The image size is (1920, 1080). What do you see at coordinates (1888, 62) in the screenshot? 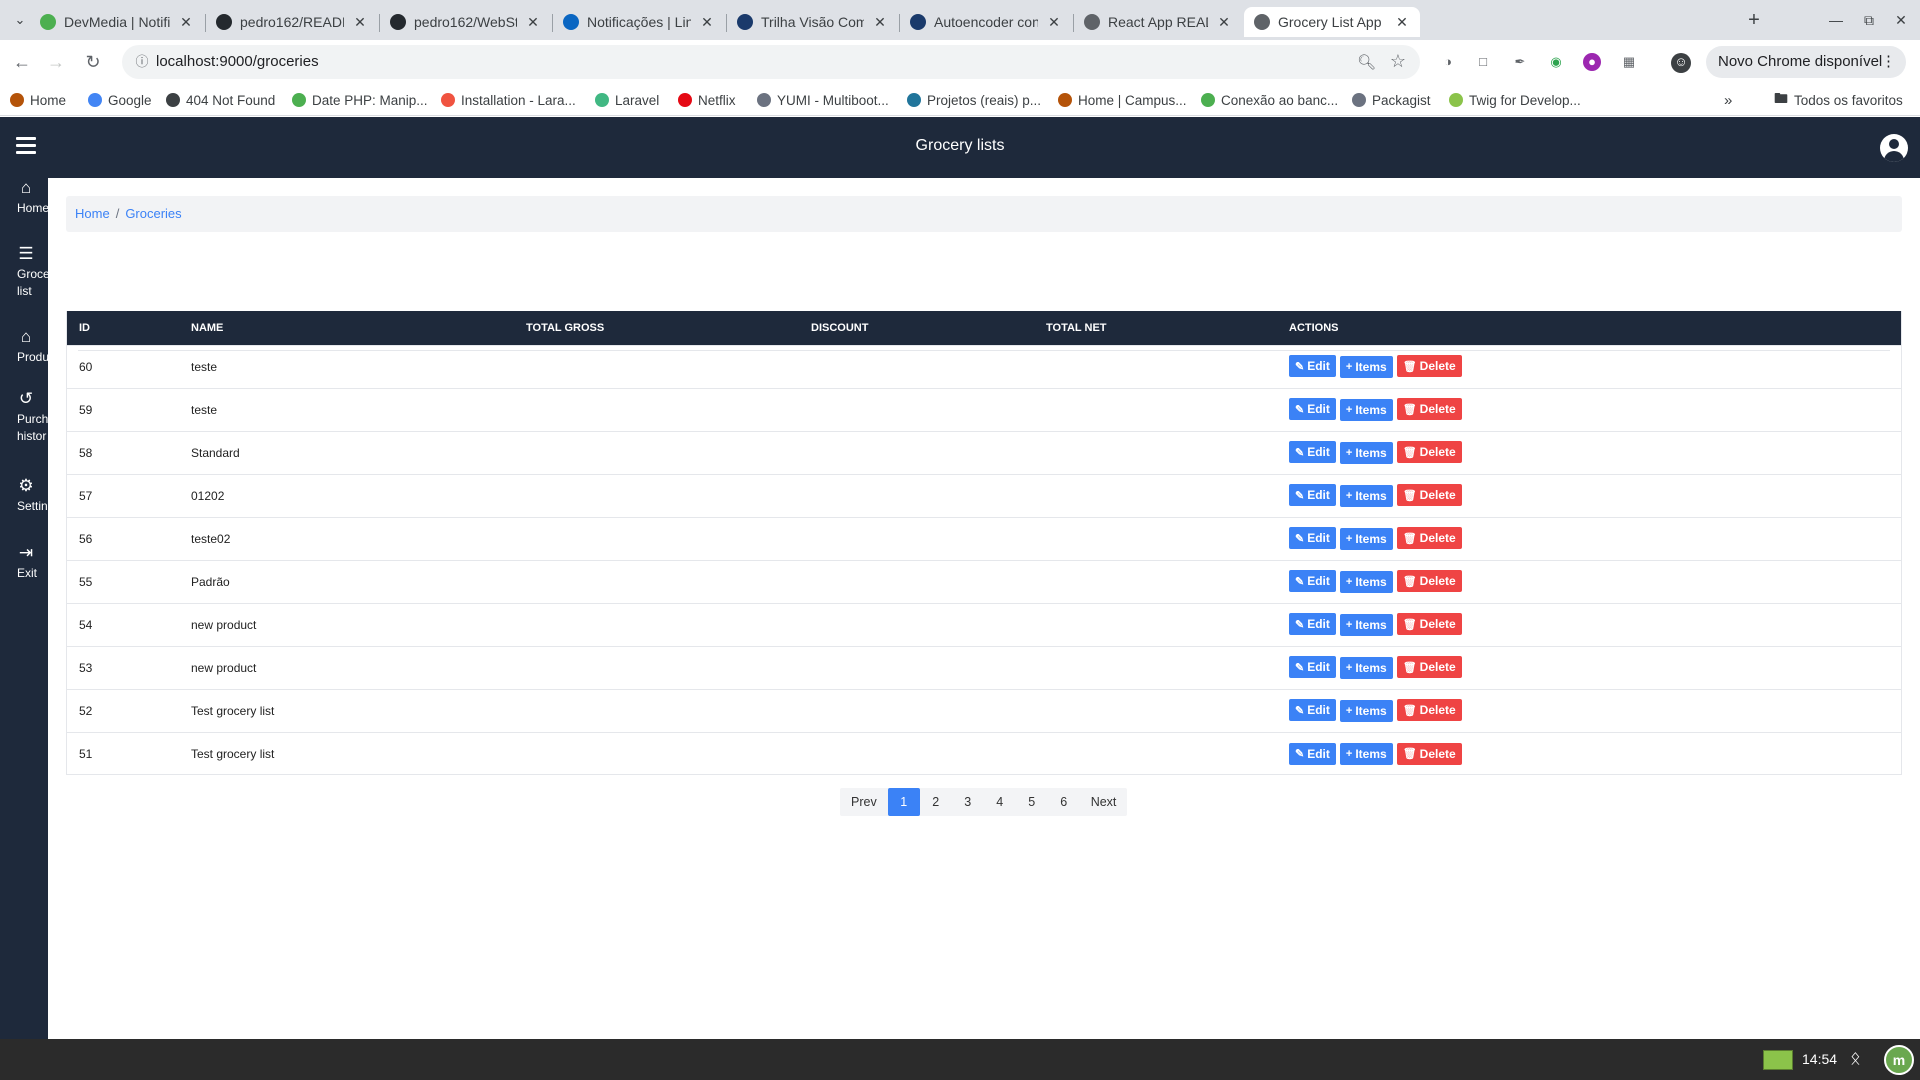
I see `kebab-menu-icon: ⋮` at bounding box center [1888, 62].